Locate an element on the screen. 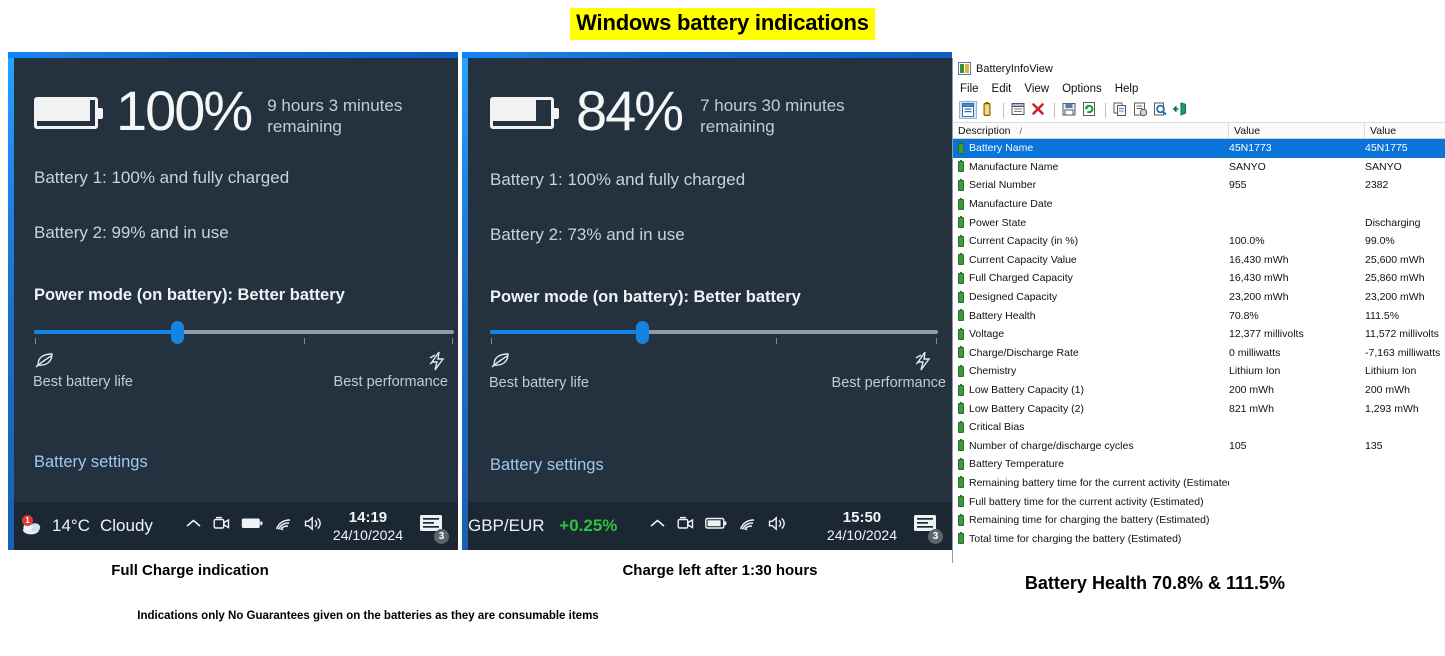 The height and width of the screenshot is (656, 1445). table-row: Low Battery Capacity (1) 200 mWh 200 mWh is located at coordinates (1199, 390).